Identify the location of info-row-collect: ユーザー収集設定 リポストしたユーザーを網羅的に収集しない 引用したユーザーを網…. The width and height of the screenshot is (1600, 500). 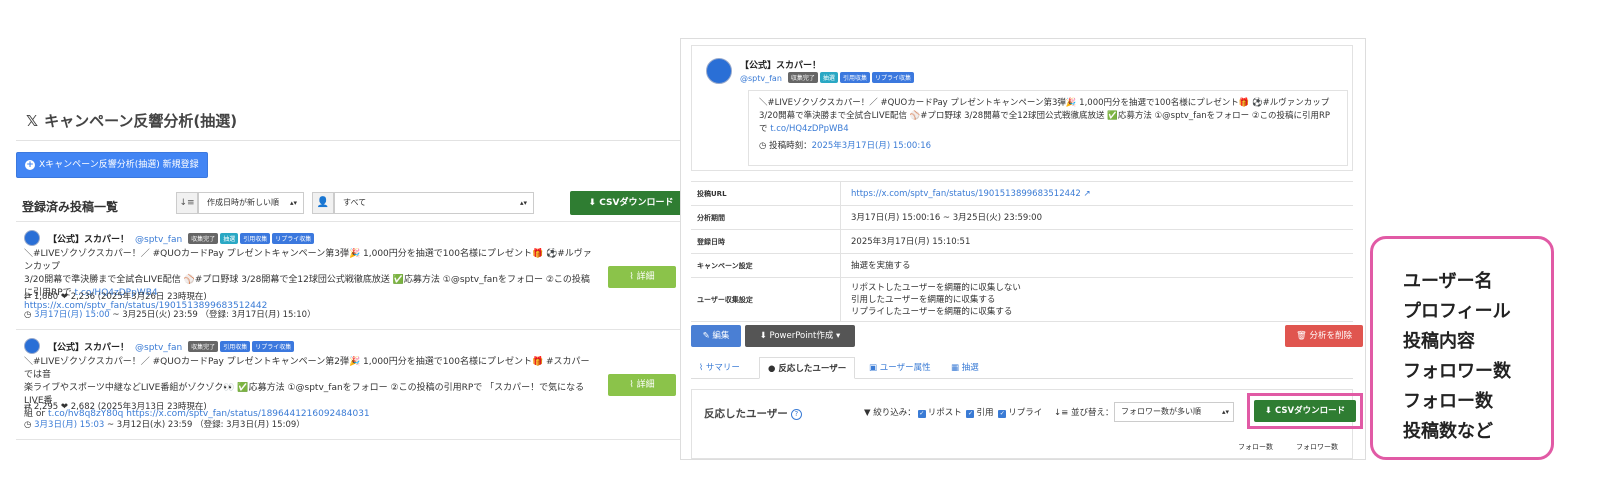
(1022, 300).